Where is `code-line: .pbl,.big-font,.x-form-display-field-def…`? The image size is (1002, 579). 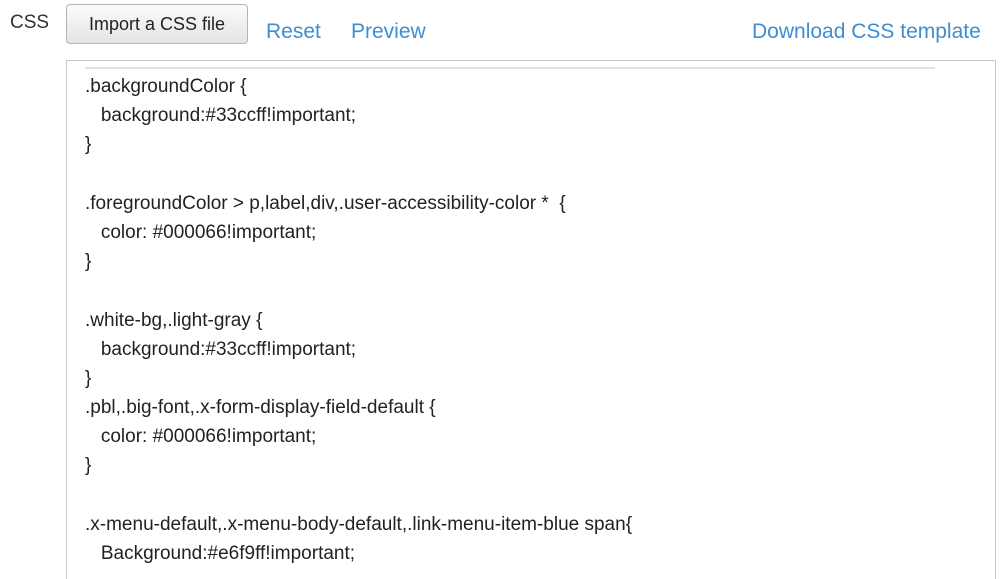
code-line: .pbl,.big-font,.x-form-display-field-def… is located at coordinates (260, 408).